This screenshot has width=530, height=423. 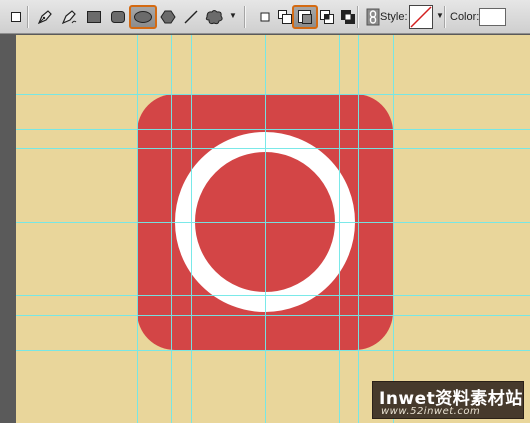 I want to click on options-bar: ▼ Style: ▼ Color:, so click(x=265, y=17).